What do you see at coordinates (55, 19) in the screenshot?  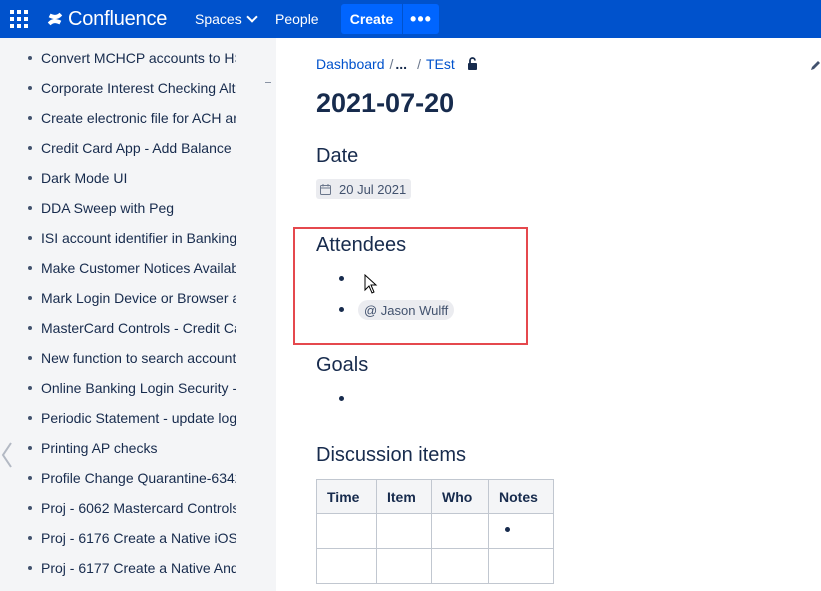 I see `confluence-logo-icon` at bounding box center [55, 19].